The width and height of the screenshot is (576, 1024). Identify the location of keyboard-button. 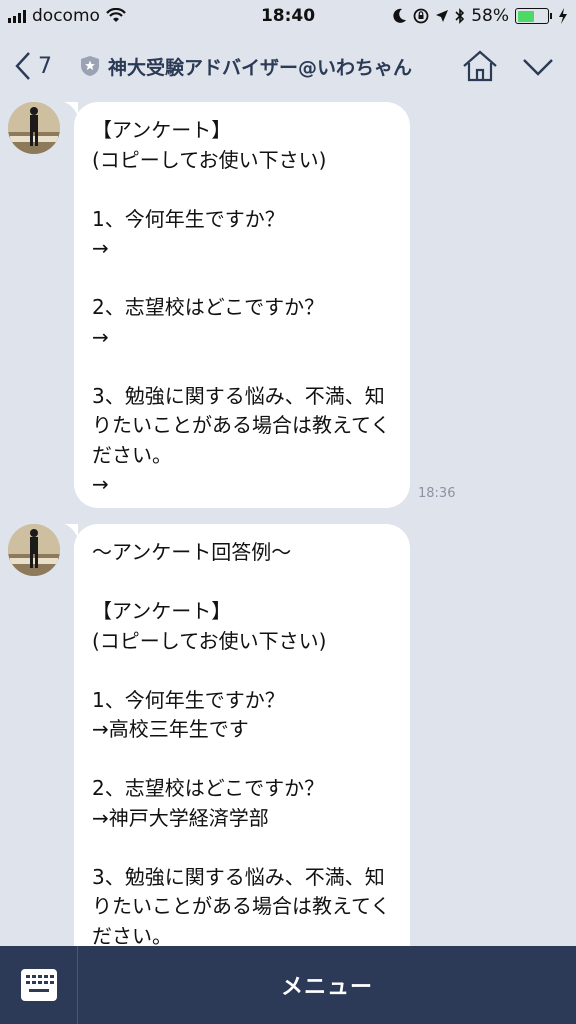
(39, 985).